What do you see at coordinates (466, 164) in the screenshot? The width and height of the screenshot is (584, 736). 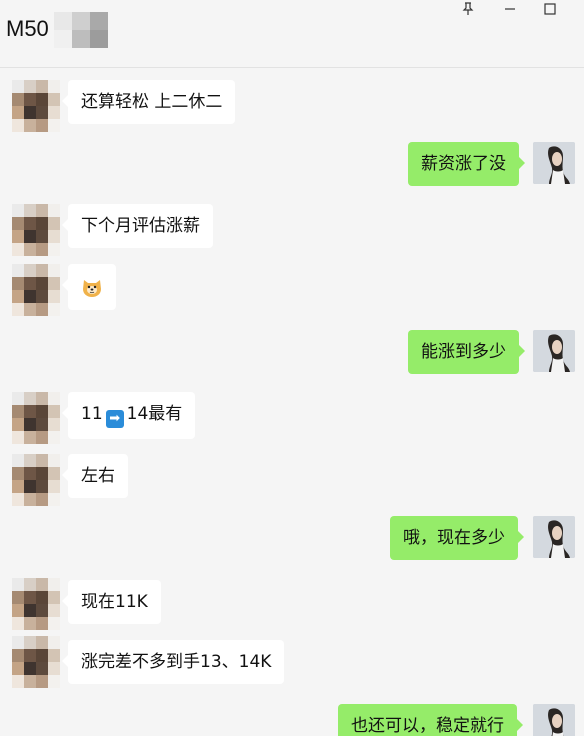 I see `message-bubble: 薪资涨了没` at bounding box center [466, 164].